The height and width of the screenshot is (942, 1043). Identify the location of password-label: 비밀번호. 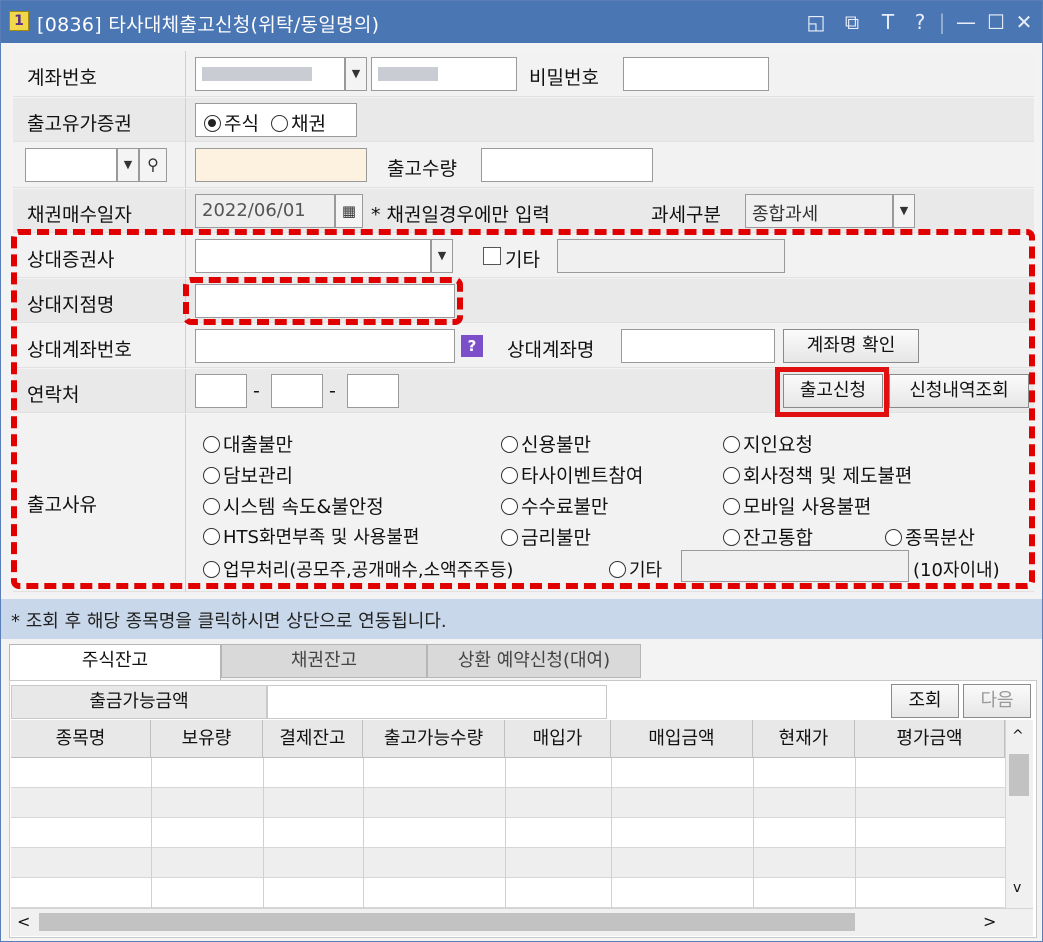
(564, 78).